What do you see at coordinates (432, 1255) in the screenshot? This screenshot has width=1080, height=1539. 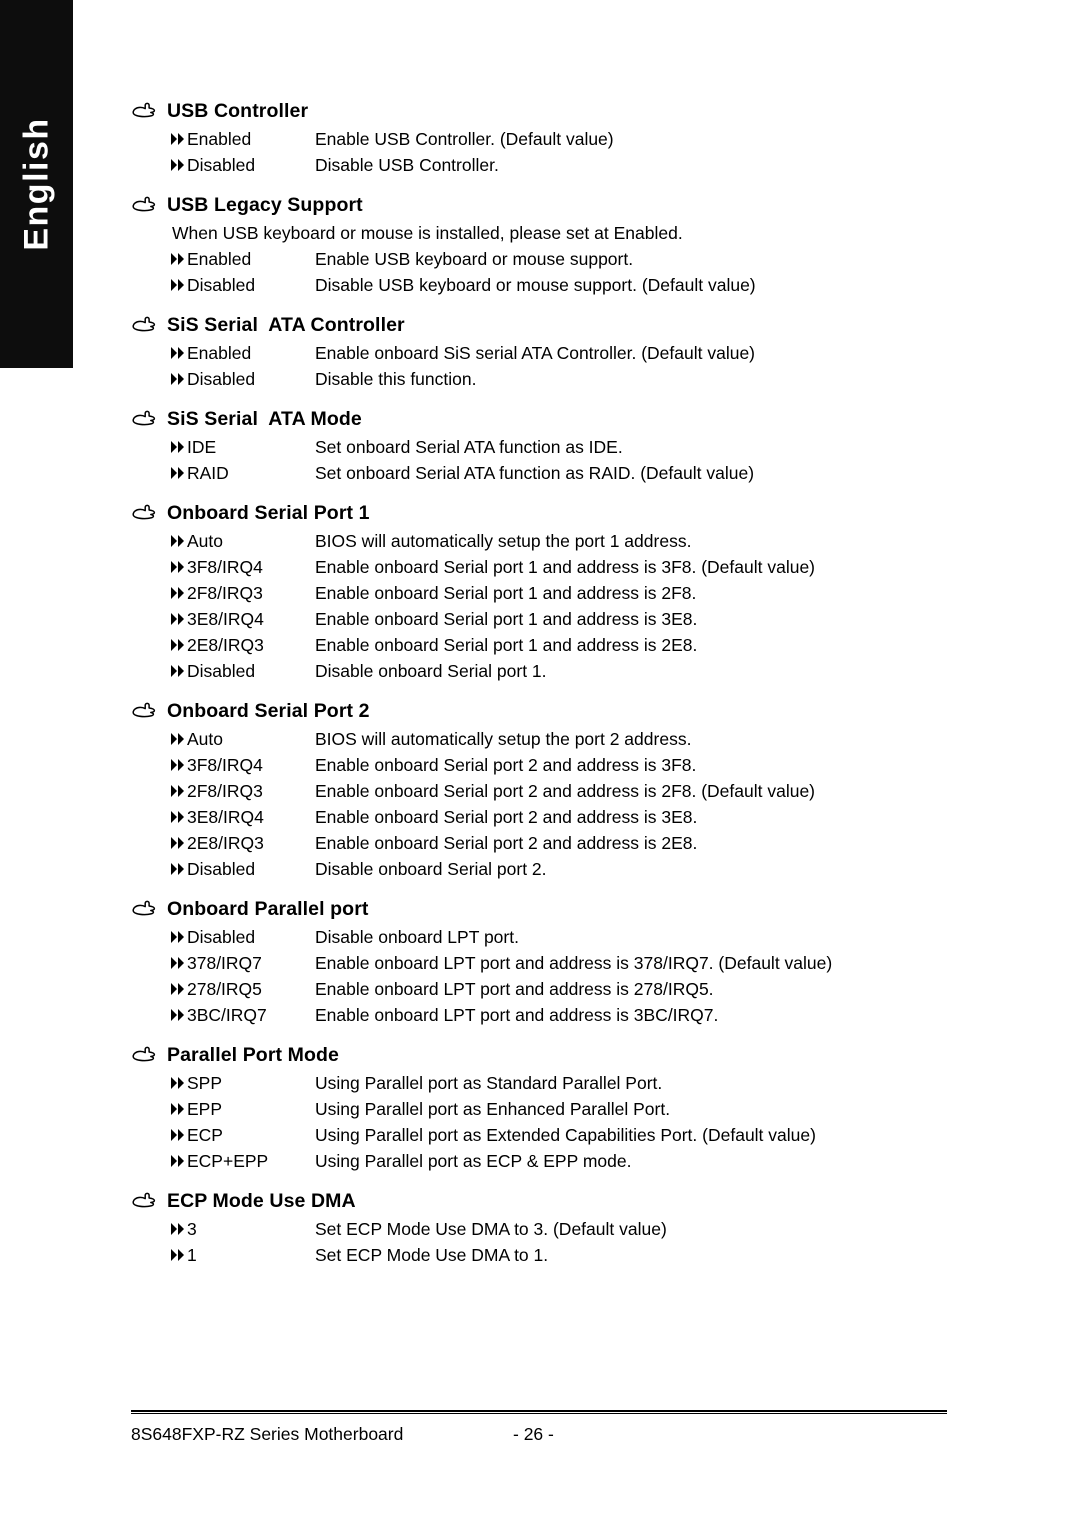 I see `option-description: Set ECP Mode Use DMA to 1.` at bounding box center [432, 1255].